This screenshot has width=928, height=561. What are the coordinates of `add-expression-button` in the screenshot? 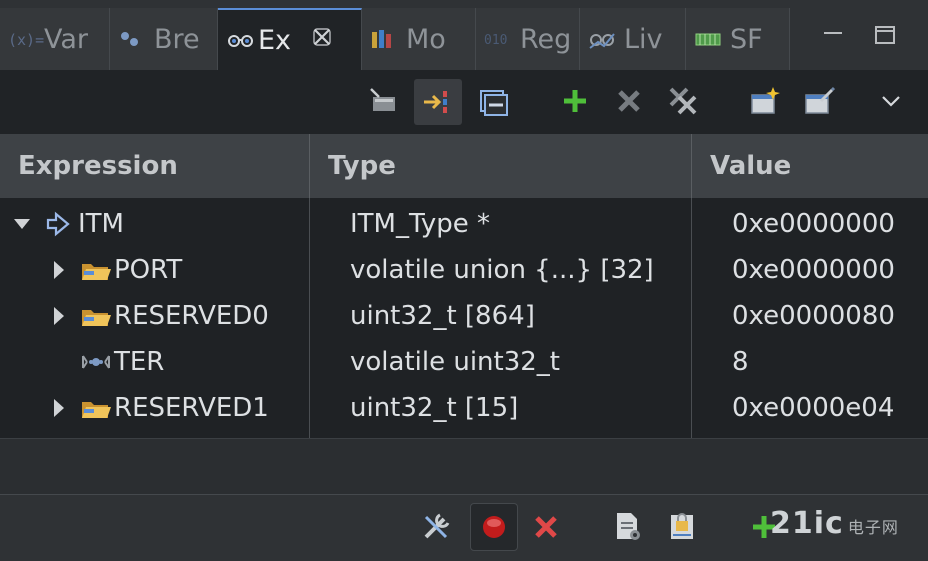 It's located at (575, 101).